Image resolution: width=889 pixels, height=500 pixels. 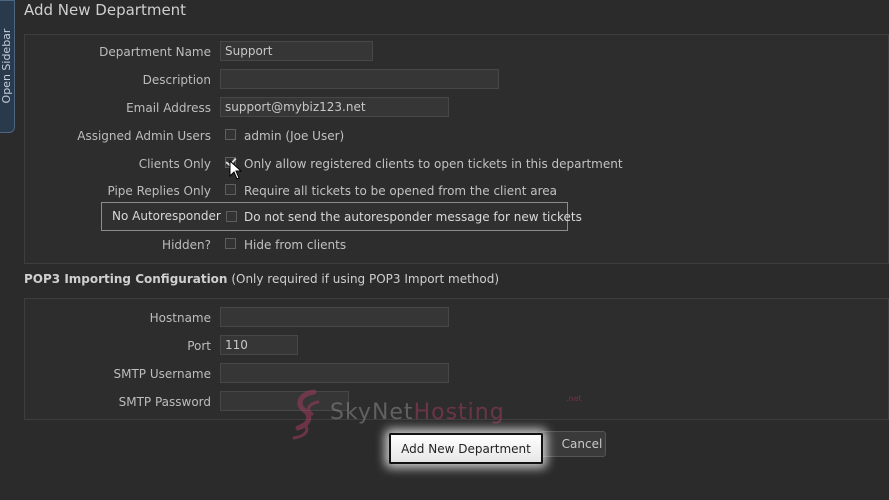 What do you see at coordinates (230, 243) in the screenshot?
I see `hidden-checkbox` at bounding box center [230, 243].